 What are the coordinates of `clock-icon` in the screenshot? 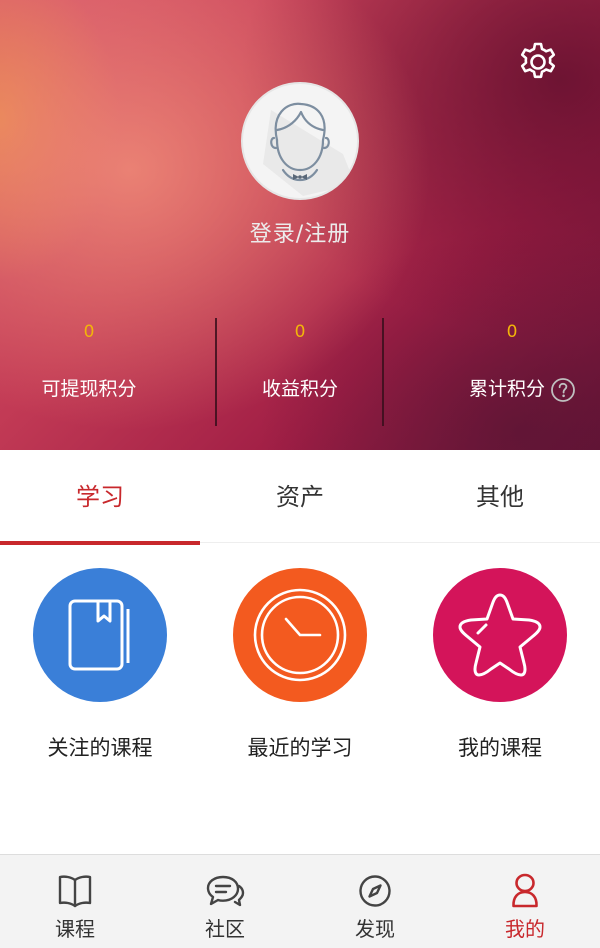 It's located at (300, 635).